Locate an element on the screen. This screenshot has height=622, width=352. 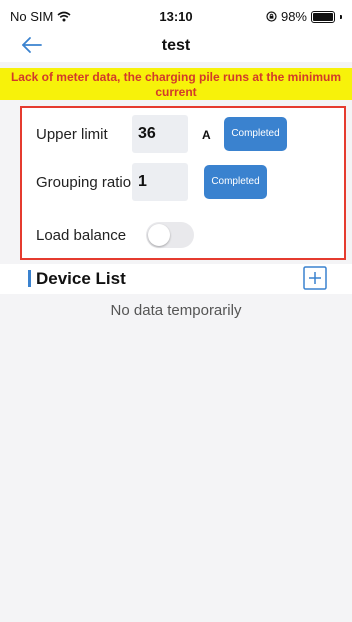
device-list-title: Device List is located at coordinates (81, 278).